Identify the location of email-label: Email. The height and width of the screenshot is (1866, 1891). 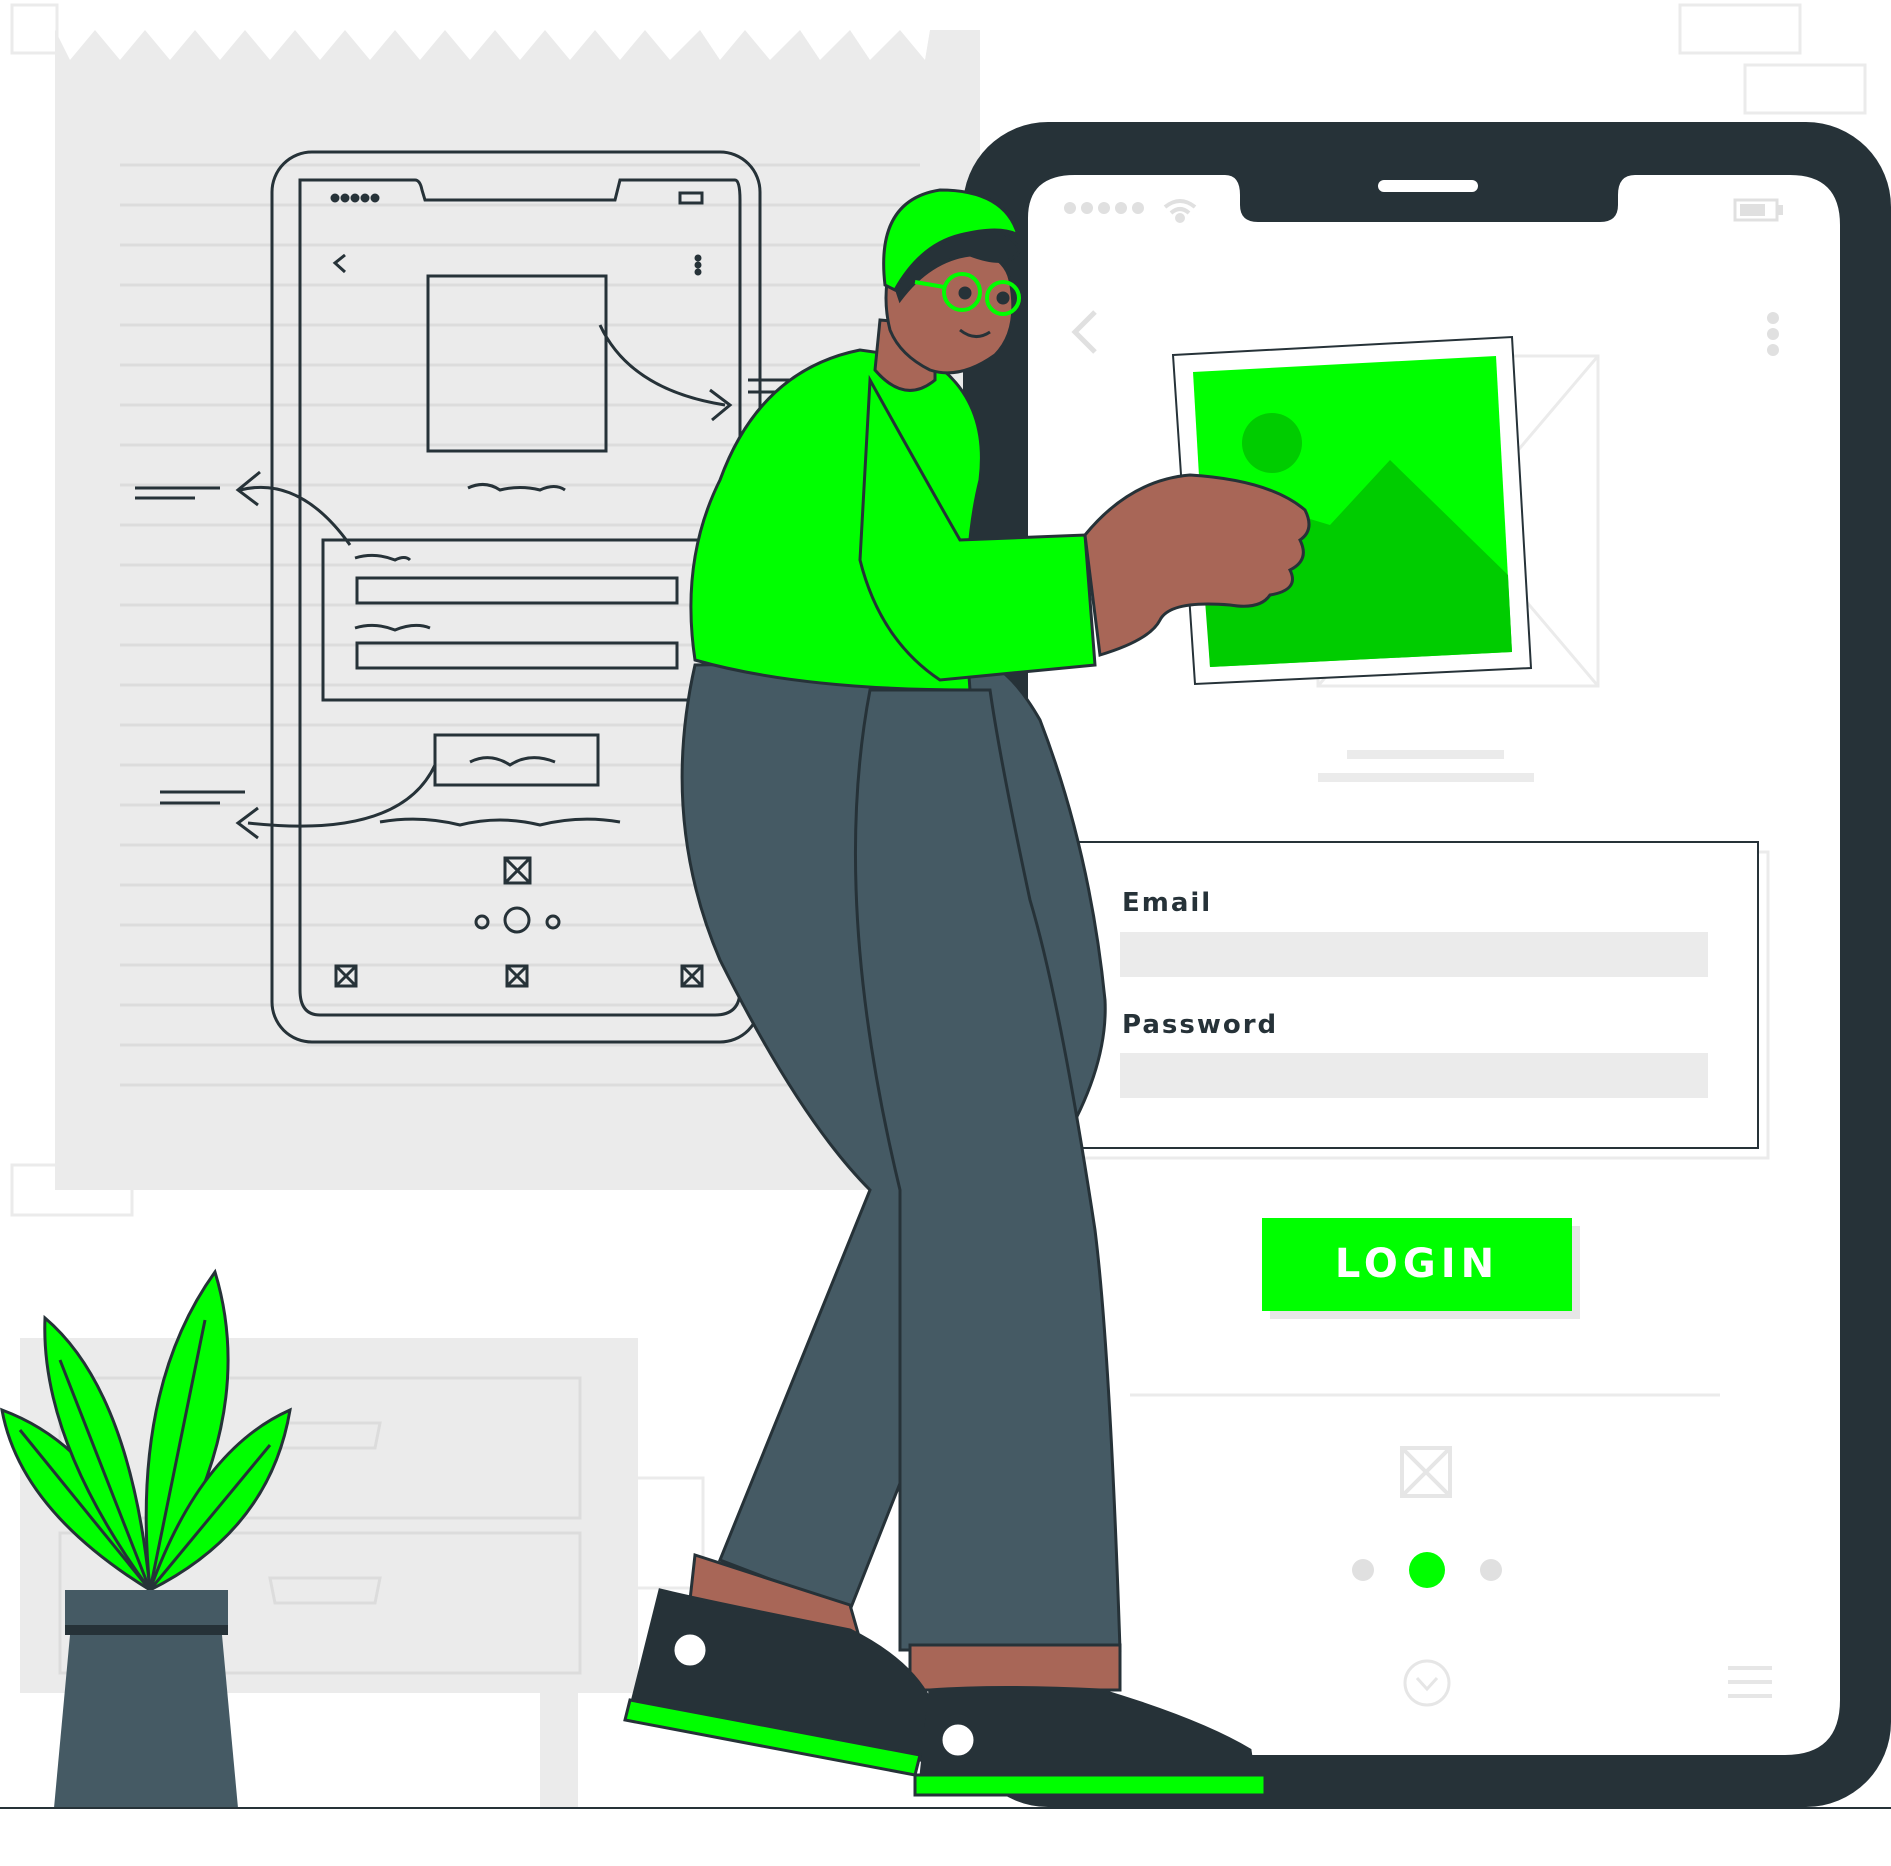
(1167, 903).